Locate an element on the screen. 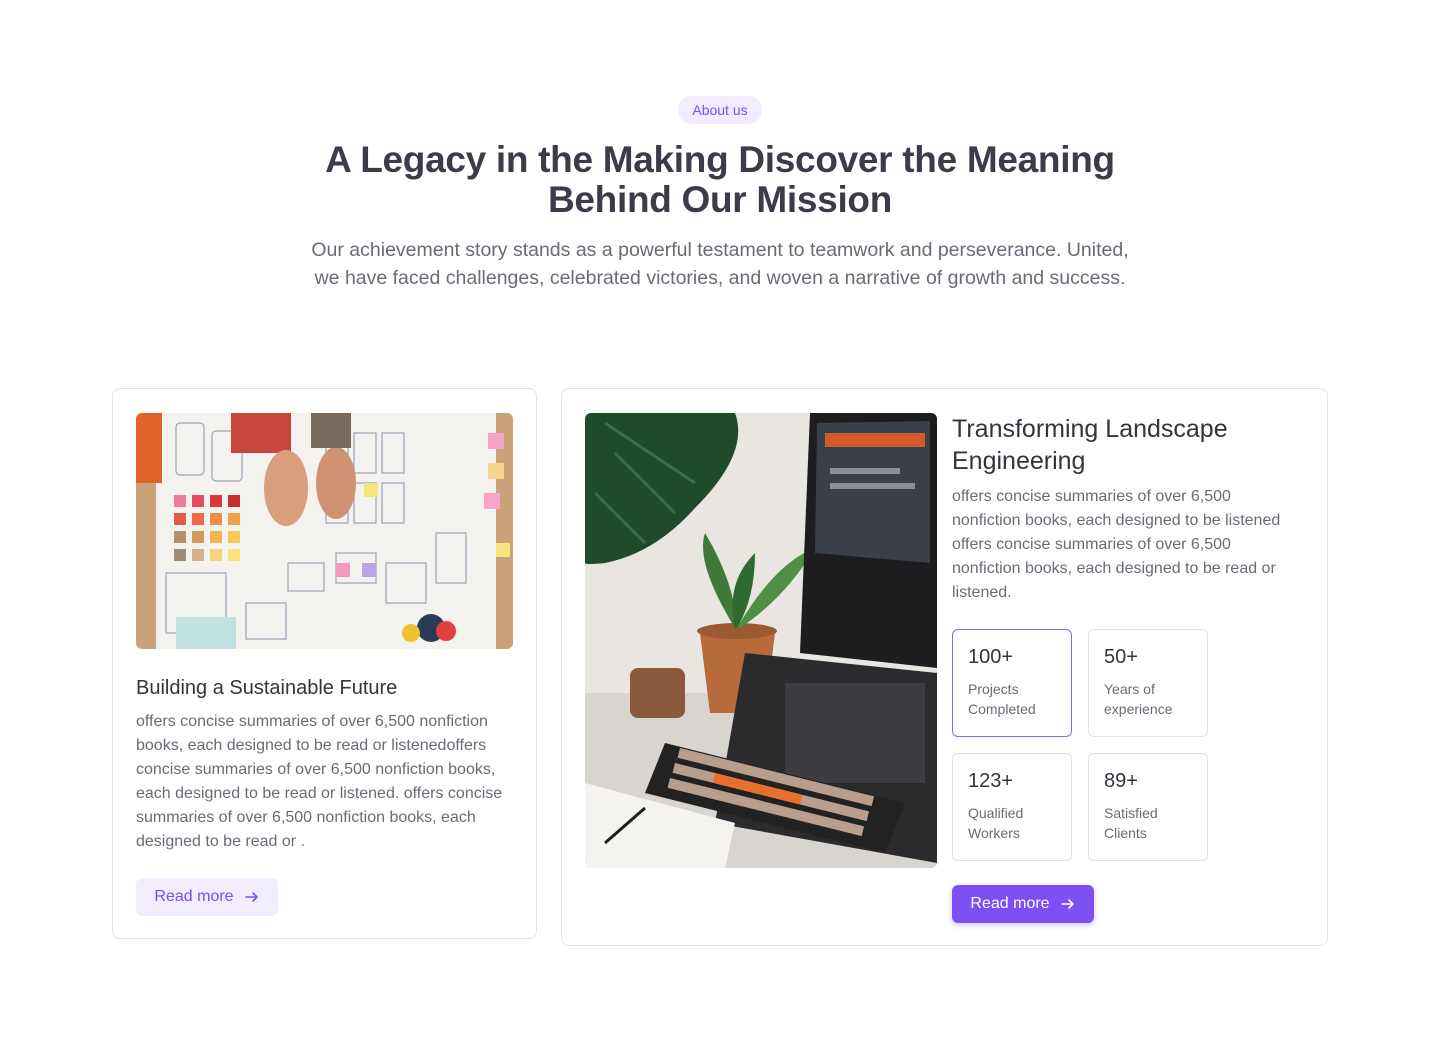 This screenshot has height=1043, width=1440. stat-value: 100+ is located at coordinates (991, 657).